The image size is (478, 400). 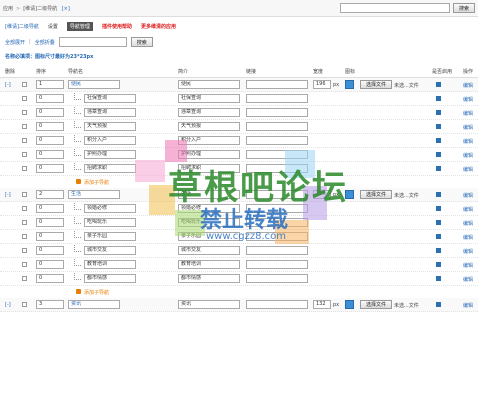 I want to click on breadcrumb-plugin: [维请]二级导航, so click(x=40, y=9).